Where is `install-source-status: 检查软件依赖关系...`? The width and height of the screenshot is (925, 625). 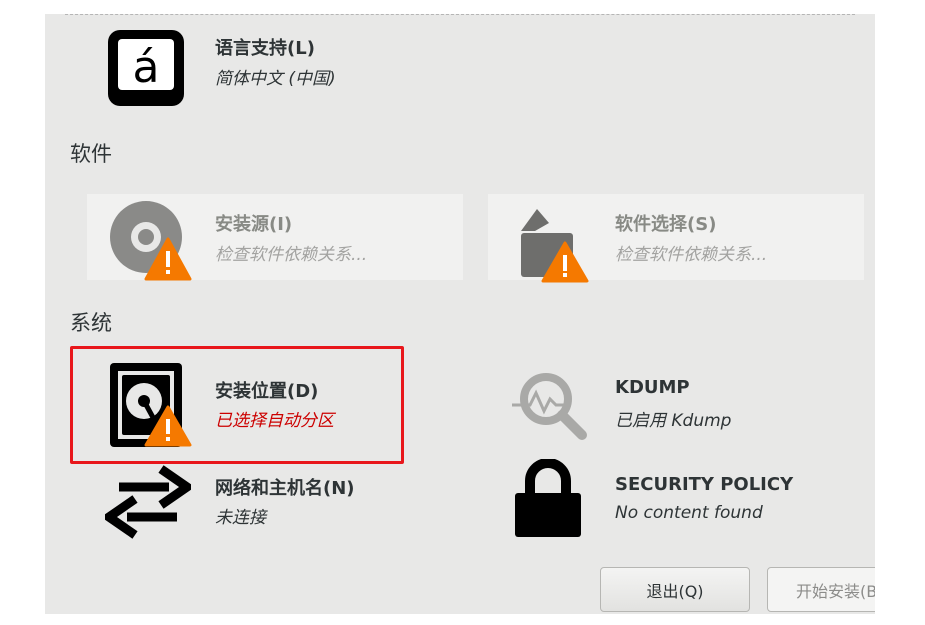 install-source-status: 检查软件依赖关系... is located at coordinates (291, 255).